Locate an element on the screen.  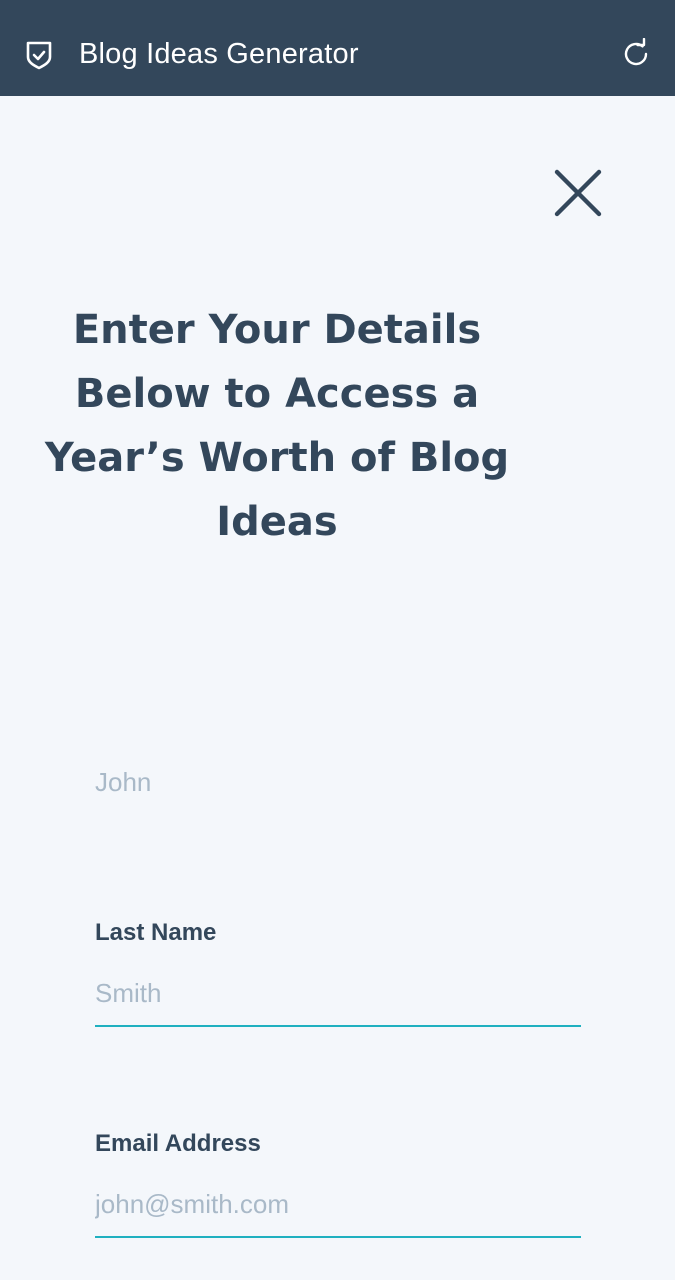
close-button is located at coordinates (578, 194).